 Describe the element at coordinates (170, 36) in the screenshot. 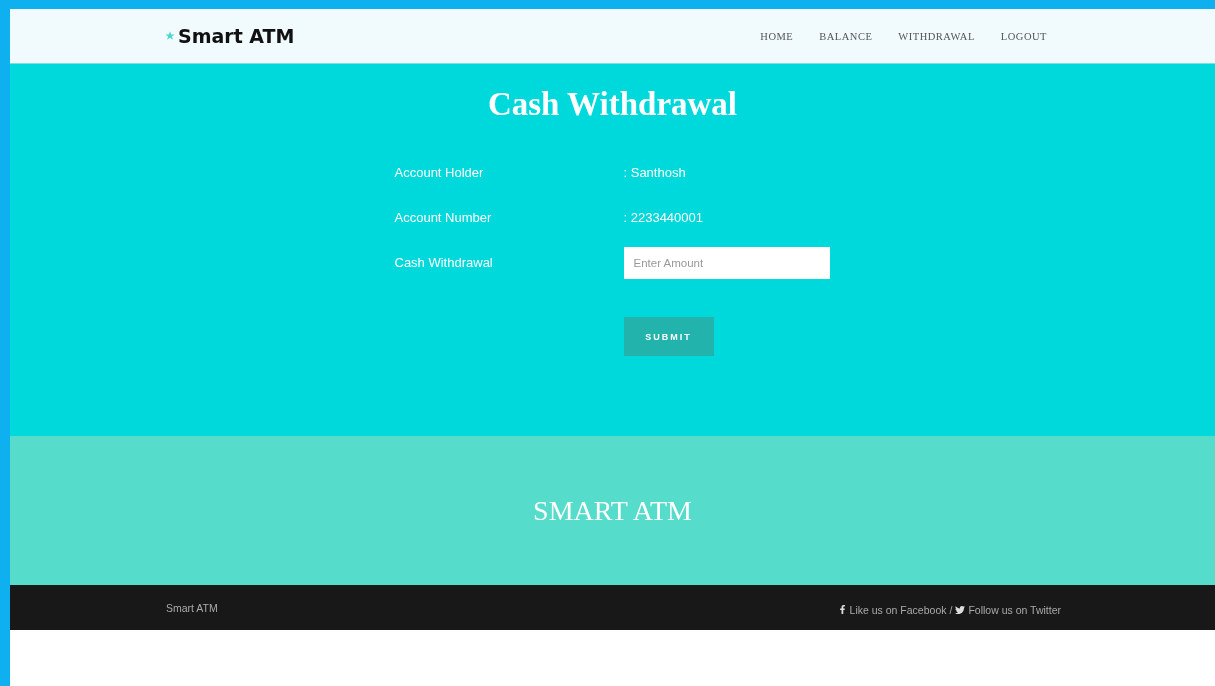

I see `star-icon` at that location.